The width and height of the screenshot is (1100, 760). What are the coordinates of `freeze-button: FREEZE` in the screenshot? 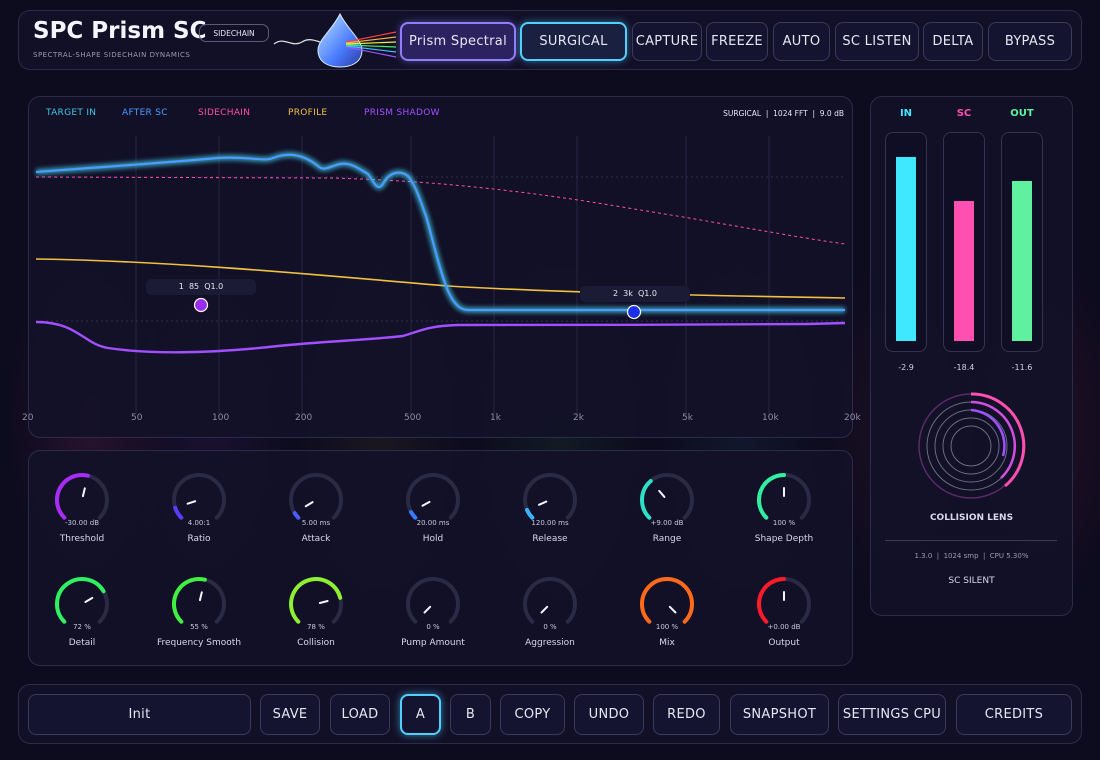 It's located at (737, 41).